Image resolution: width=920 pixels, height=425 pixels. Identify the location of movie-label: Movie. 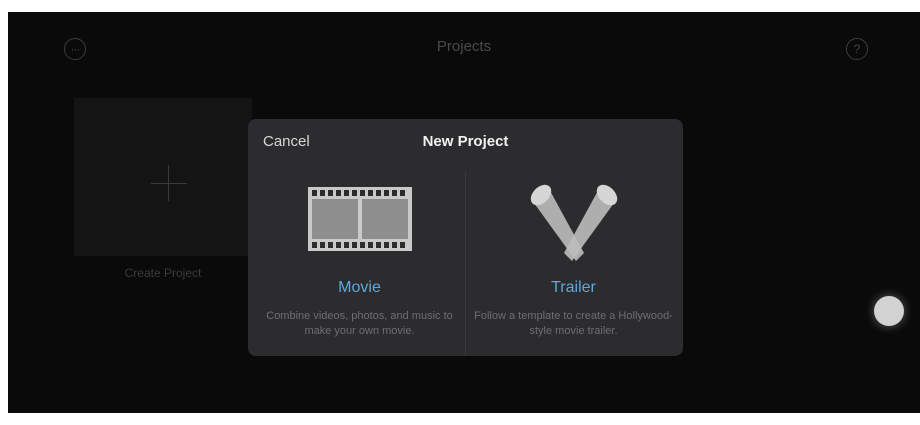
(359, 287).